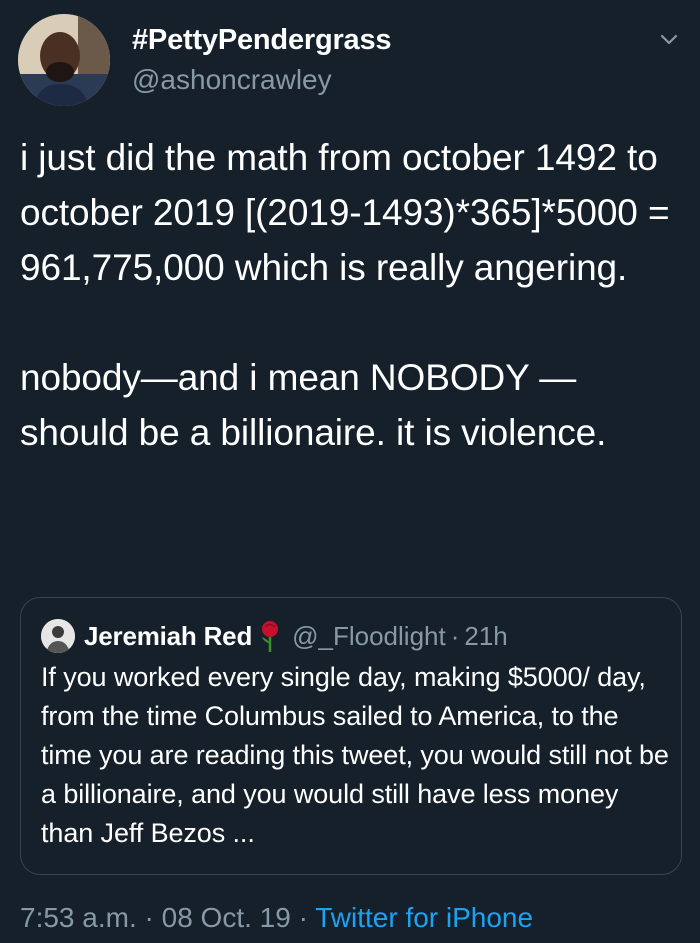 Image resolution: width=700 pixels, height=943 pixels. I want to click on tweet-time: 7:53 a.m., so click(78, 917).